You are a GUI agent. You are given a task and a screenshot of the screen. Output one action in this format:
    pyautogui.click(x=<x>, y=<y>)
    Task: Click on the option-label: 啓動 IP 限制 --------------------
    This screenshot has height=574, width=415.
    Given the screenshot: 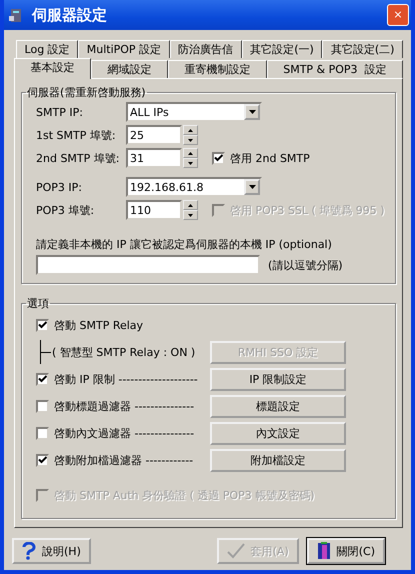 What is the action you would take?
    pyautogui.click(x=126, y=379)
    